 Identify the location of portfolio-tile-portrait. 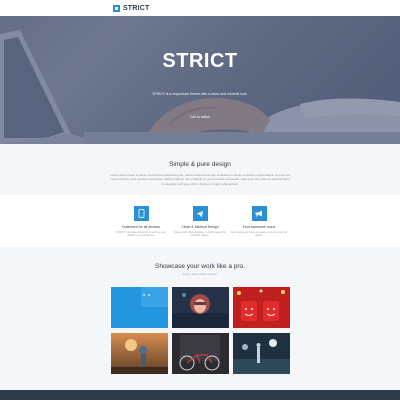
(200, 307).